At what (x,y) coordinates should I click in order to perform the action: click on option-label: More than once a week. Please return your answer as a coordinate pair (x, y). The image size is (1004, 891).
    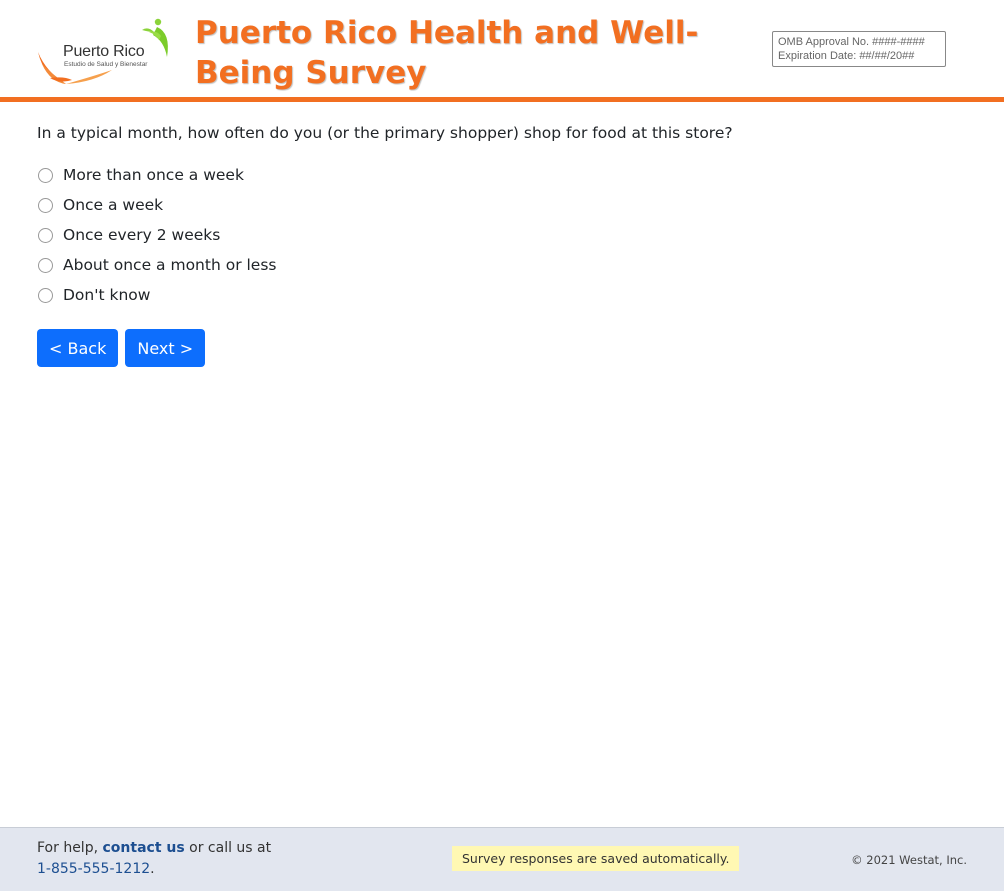
    Looking at the image, I should click on (153, 175).